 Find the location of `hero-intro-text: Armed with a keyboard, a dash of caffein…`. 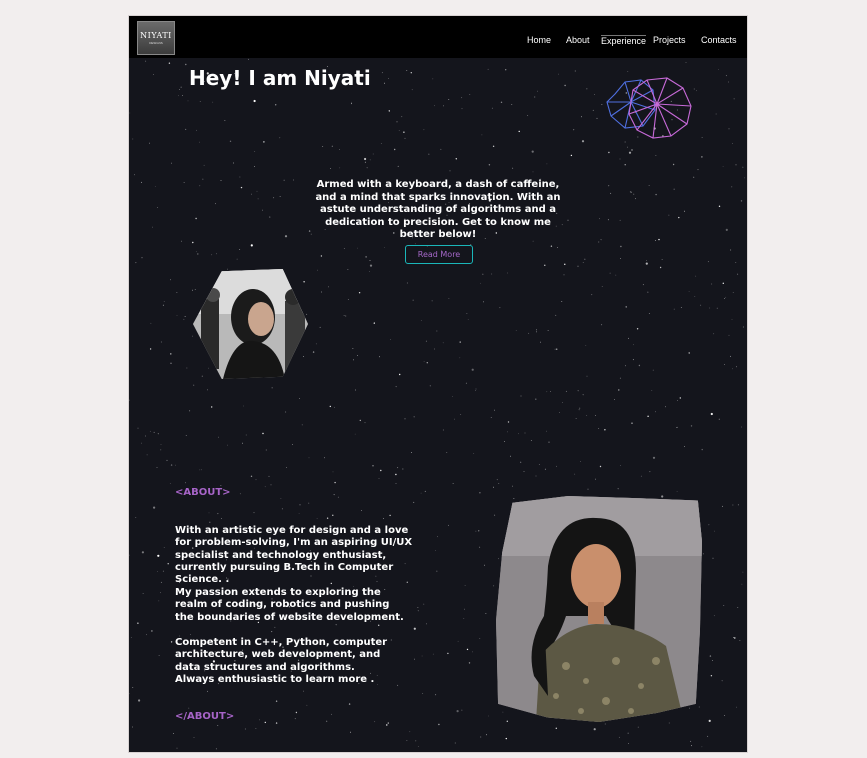

hero-intro-text: Armed with a keyboard, a dash of caffein… is located at coordinates (438, 209).